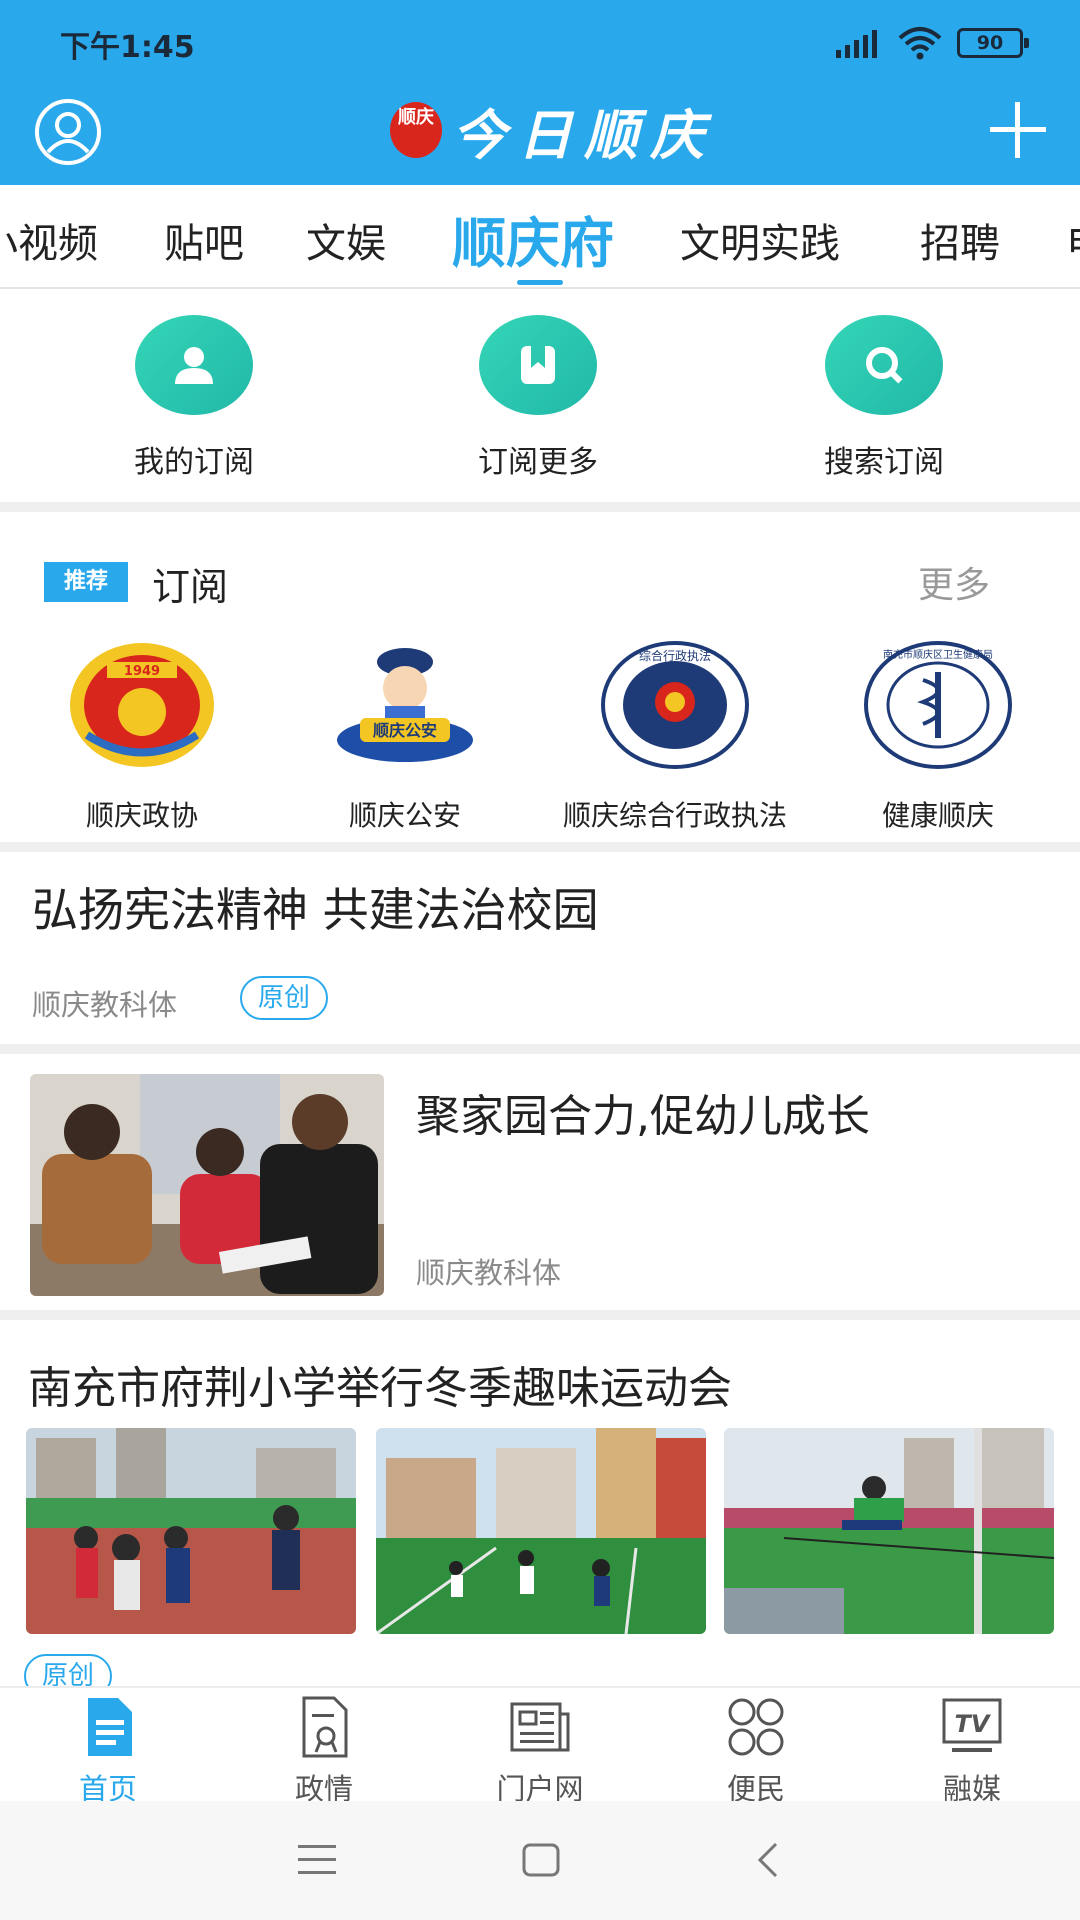 This screenshot has height=1920, width=1080. I want to click on subscription-actions: 我的订阅 订阅更多 搜索订阅, so click(540, 396).